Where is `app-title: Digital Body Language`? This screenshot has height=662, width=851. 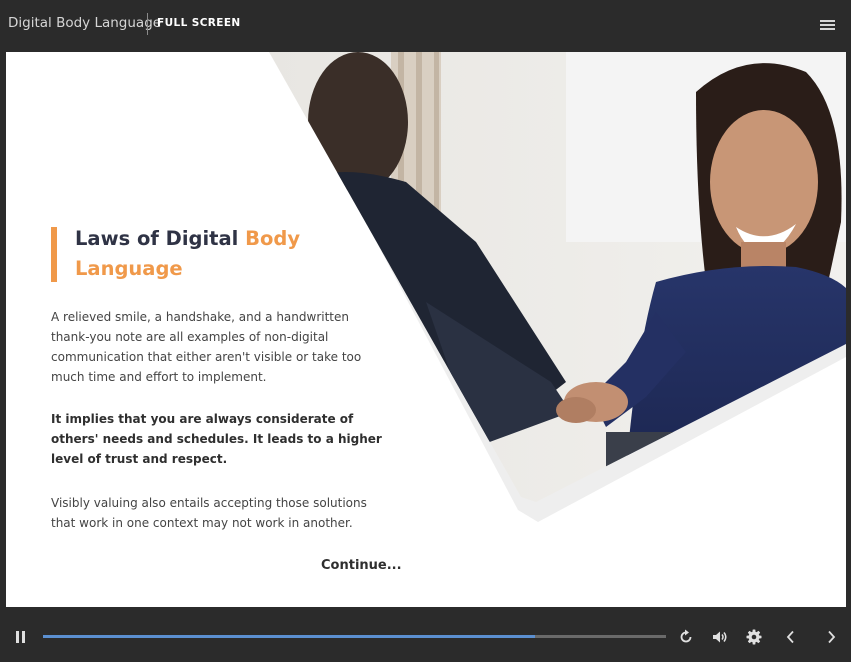
app-title: Digital Body Language is located at coordinates (85, 23).